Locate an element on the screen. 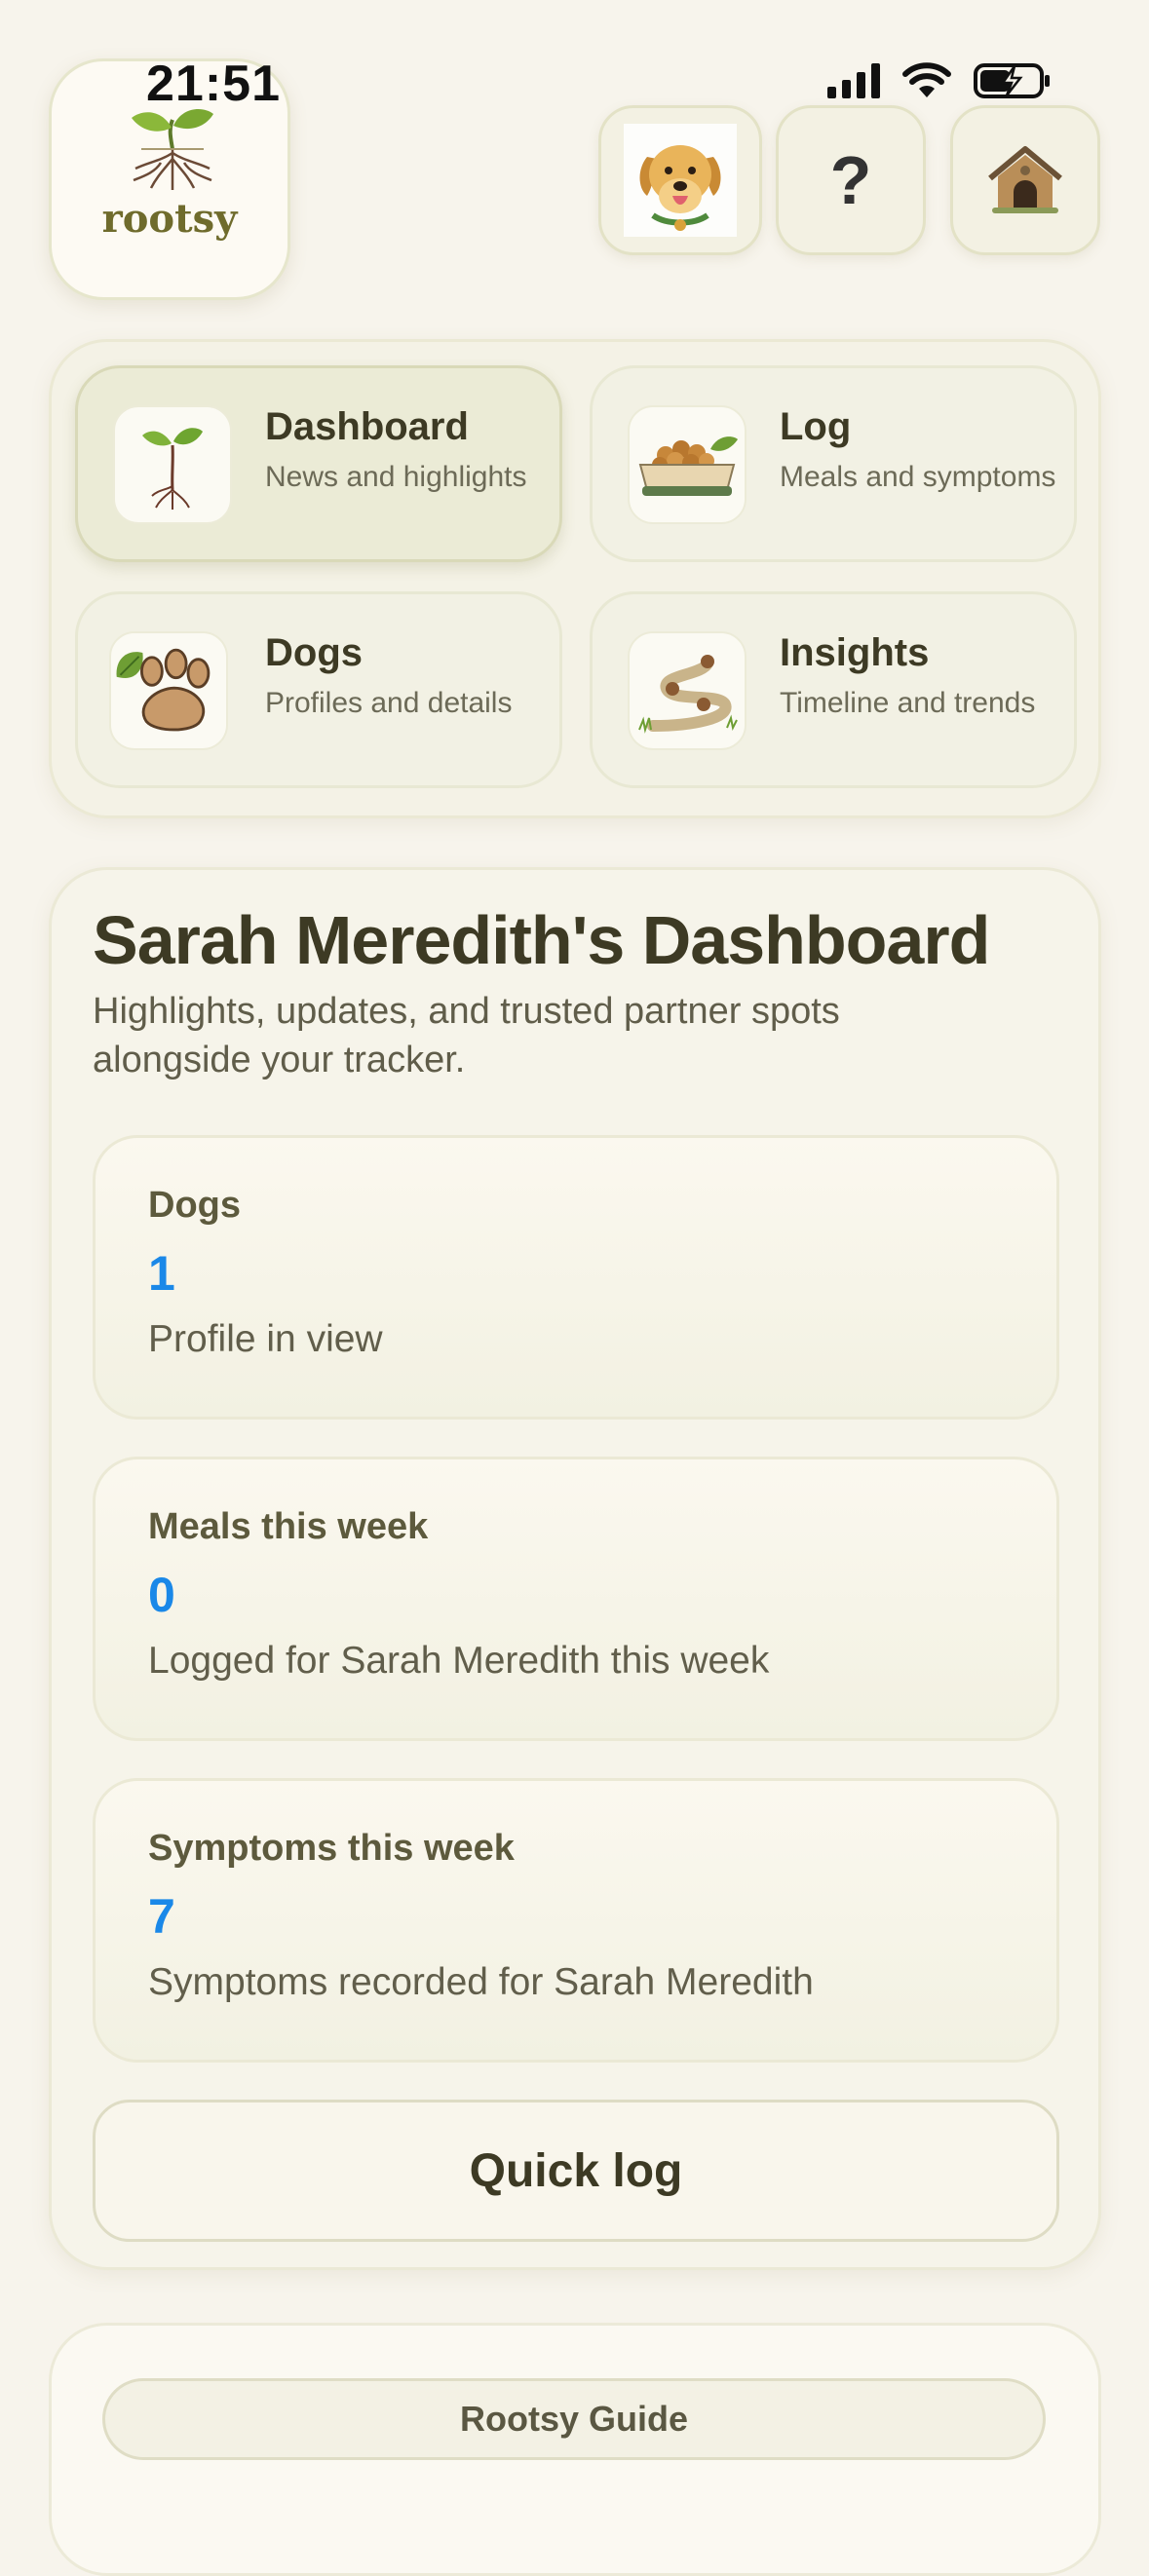 The height and width of the screenshot is (2576, 1149). dog-profile-button is located at coordinates (680, 180).